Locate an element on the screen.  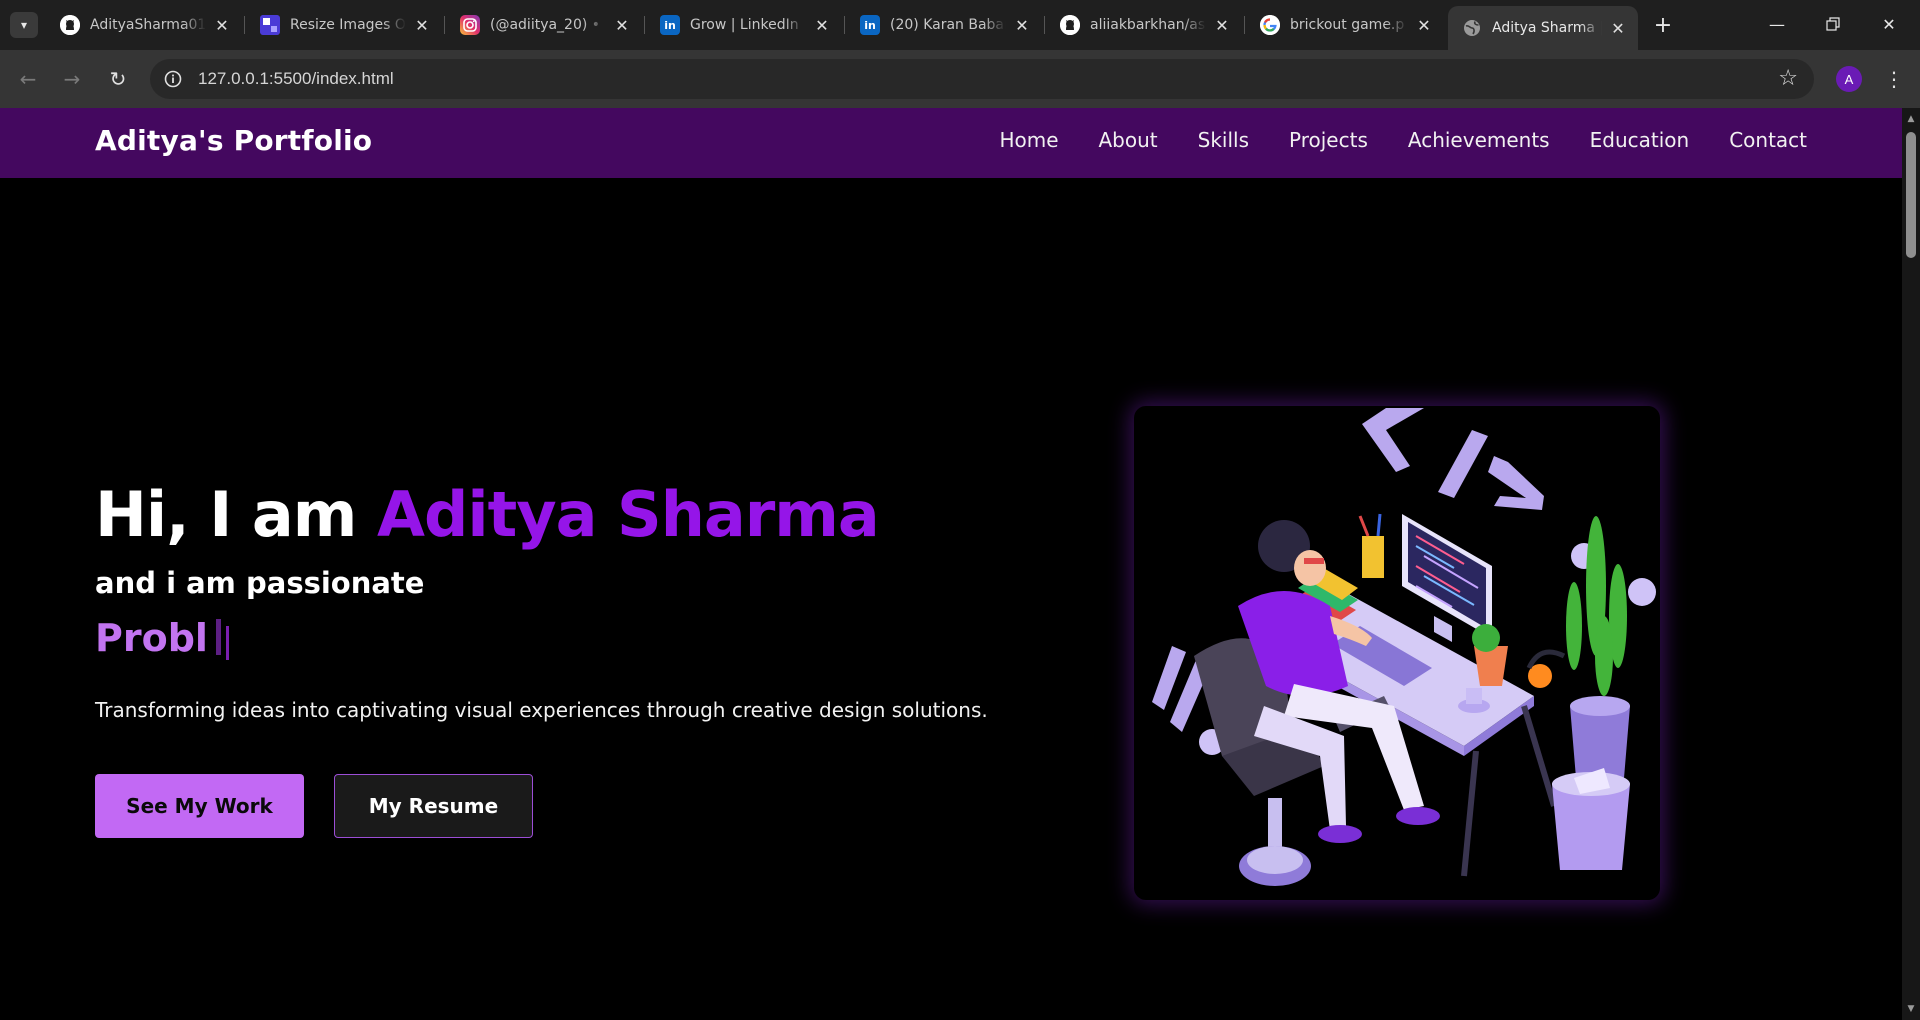
google-icon is located at coordinates (1270, 25).